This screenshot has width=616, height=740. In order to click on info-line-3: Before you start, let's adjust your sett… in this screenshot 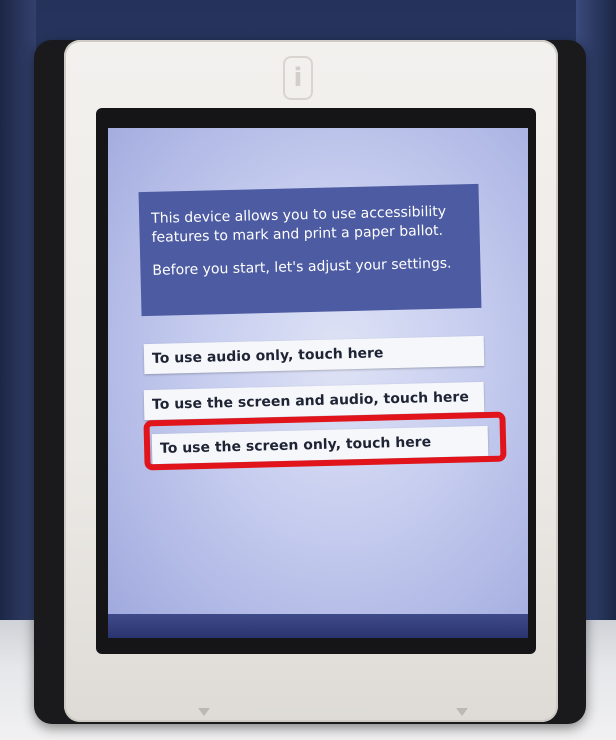, I will do `click(302, 267)`.